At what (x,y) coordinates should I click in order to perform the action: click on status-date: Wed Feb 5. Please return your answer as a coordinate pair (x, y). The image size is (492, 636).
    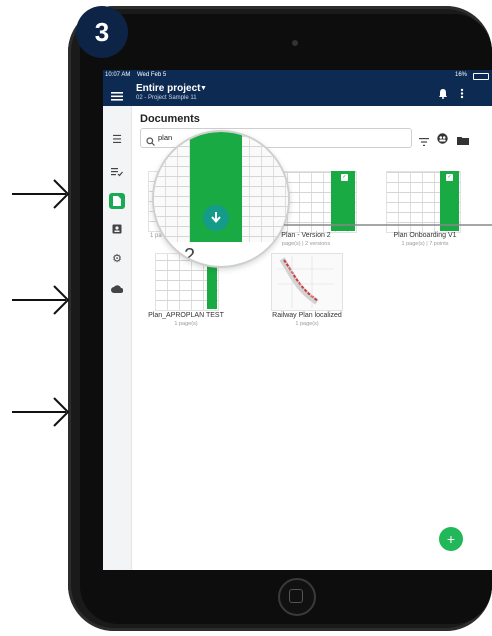
    Looking at the image, I should click on (152, 75).